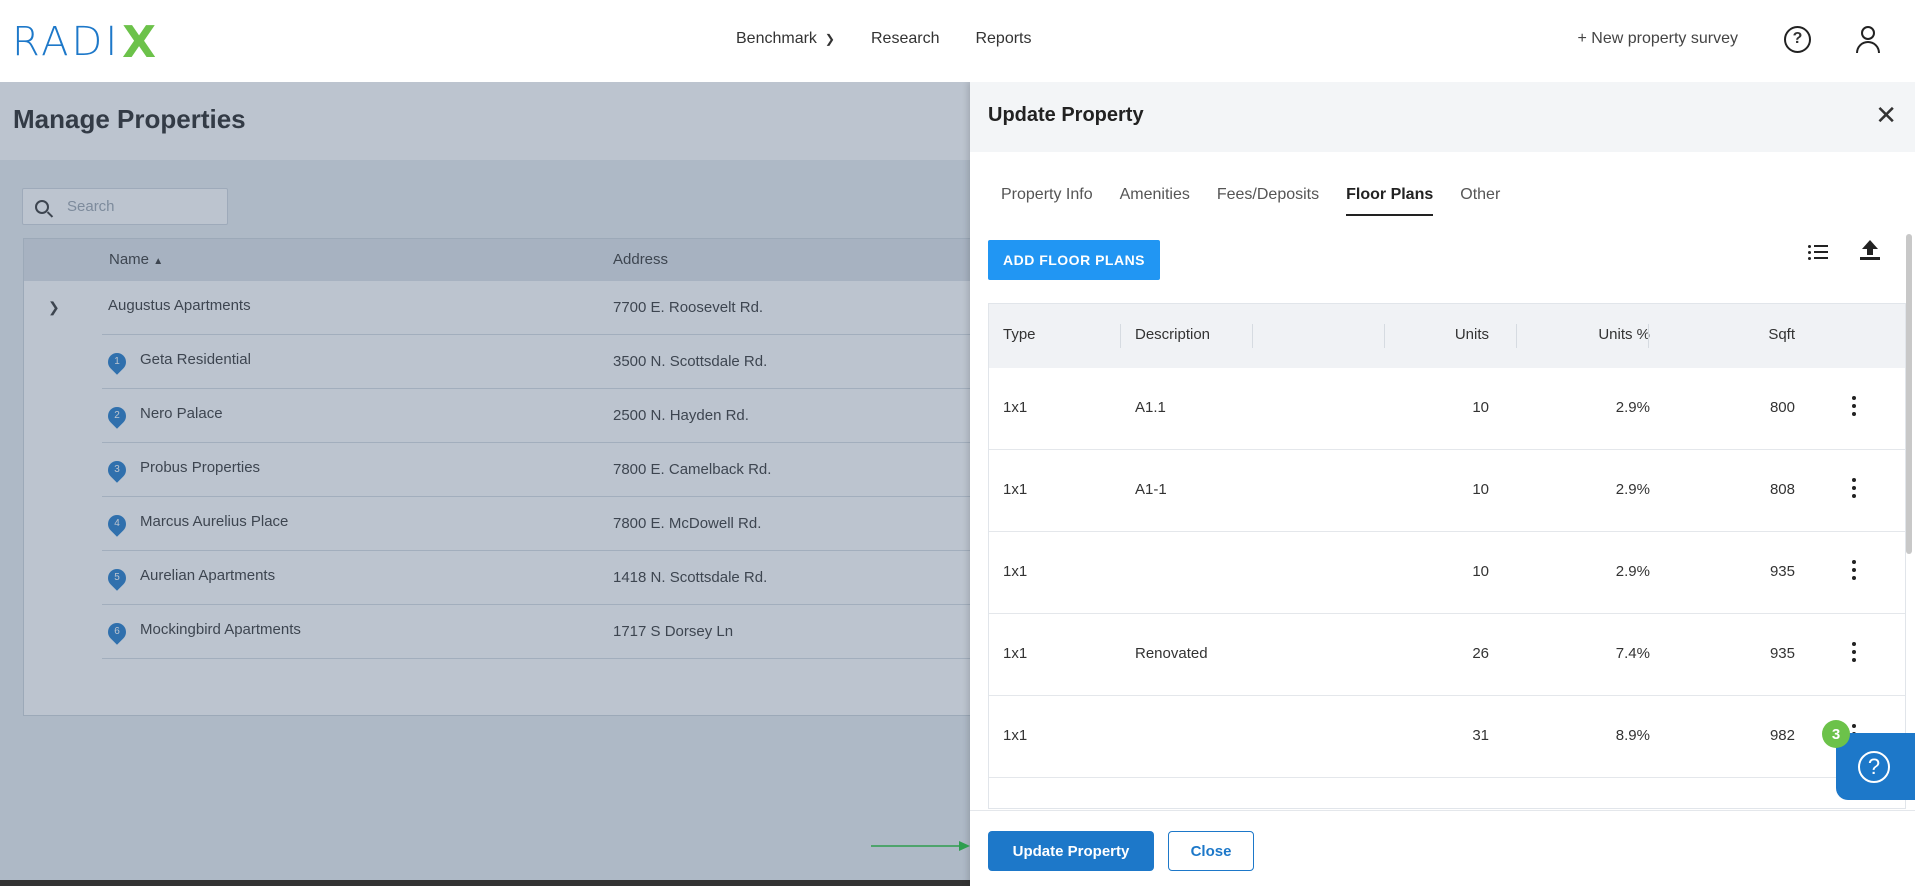  What do you see at coordinates (1781, 334) in the screenshot?
I see `column-sqft: Sqft` at bounding box center [1781, 334].